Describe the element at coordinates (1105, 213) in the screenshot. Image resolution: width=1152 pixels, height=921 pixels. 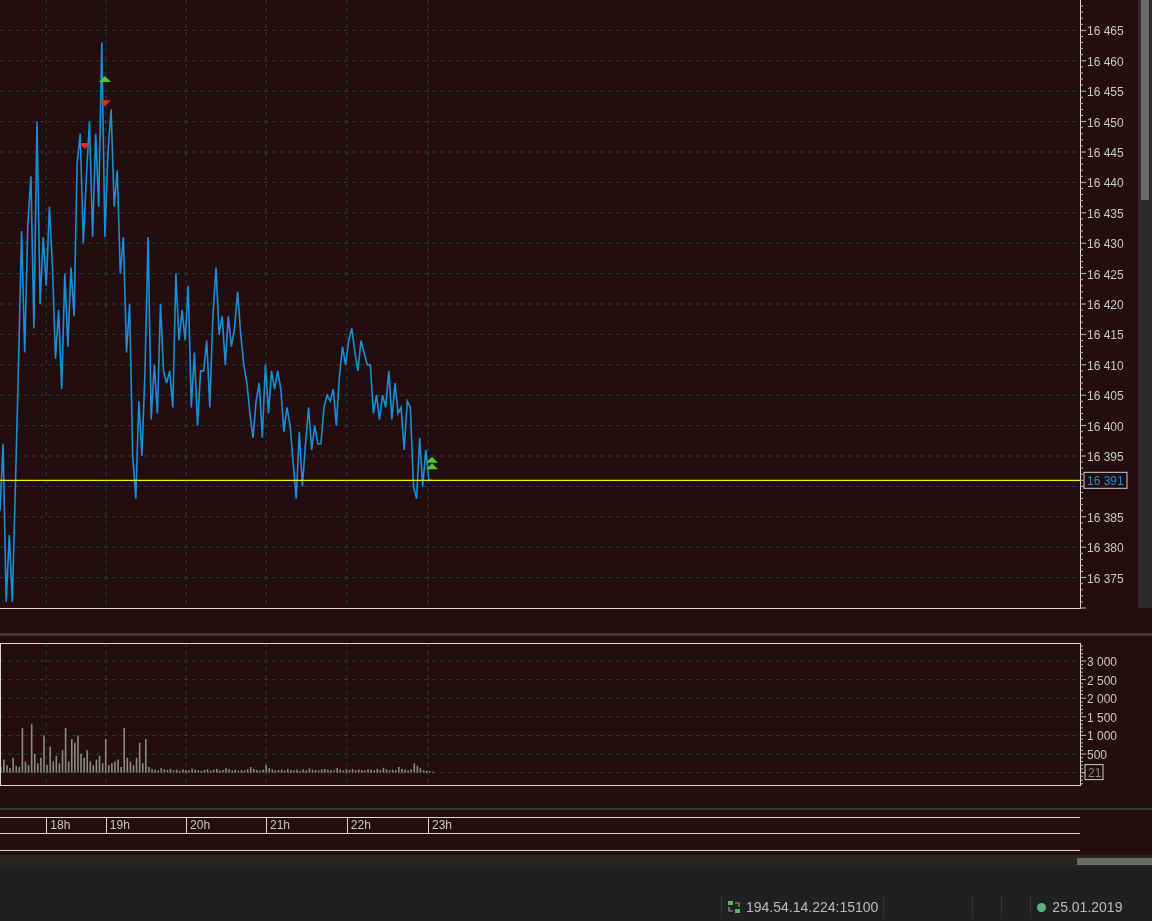
I see `axis-label: 16 435` at that location.